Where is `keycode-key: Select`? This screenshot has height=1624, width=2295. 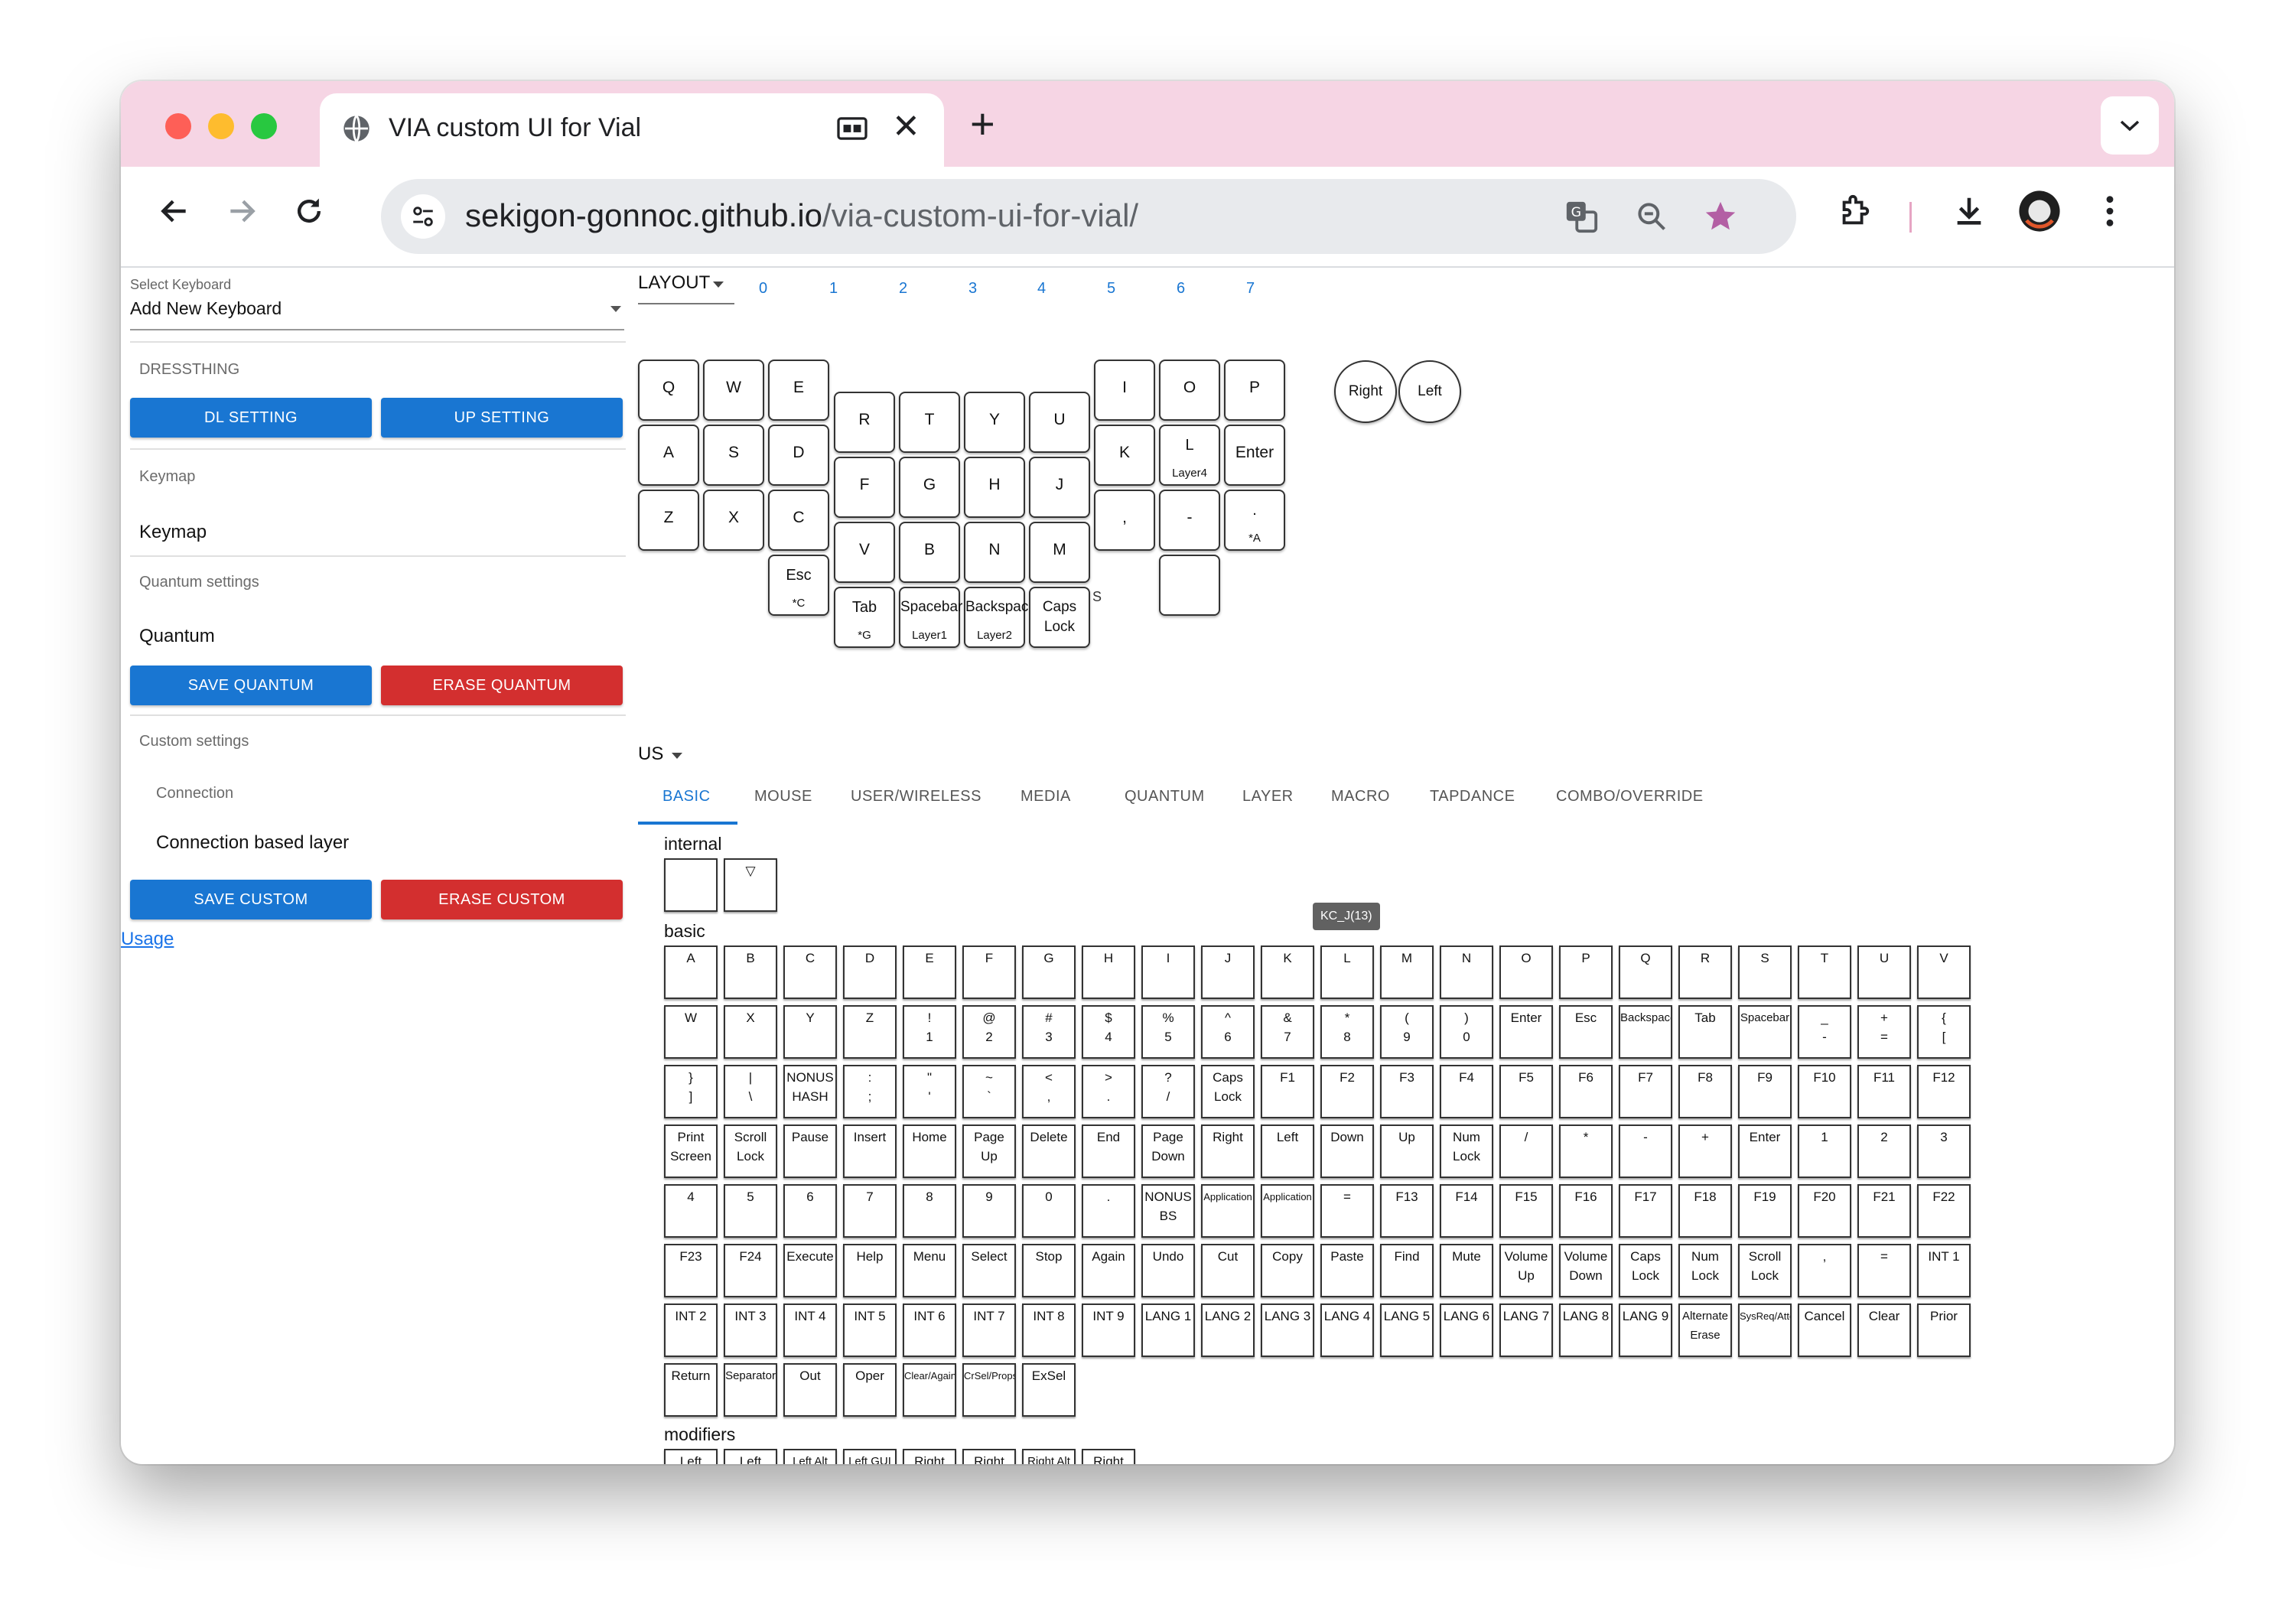
keycode-key: Select is located at coordinates (989, 1270).